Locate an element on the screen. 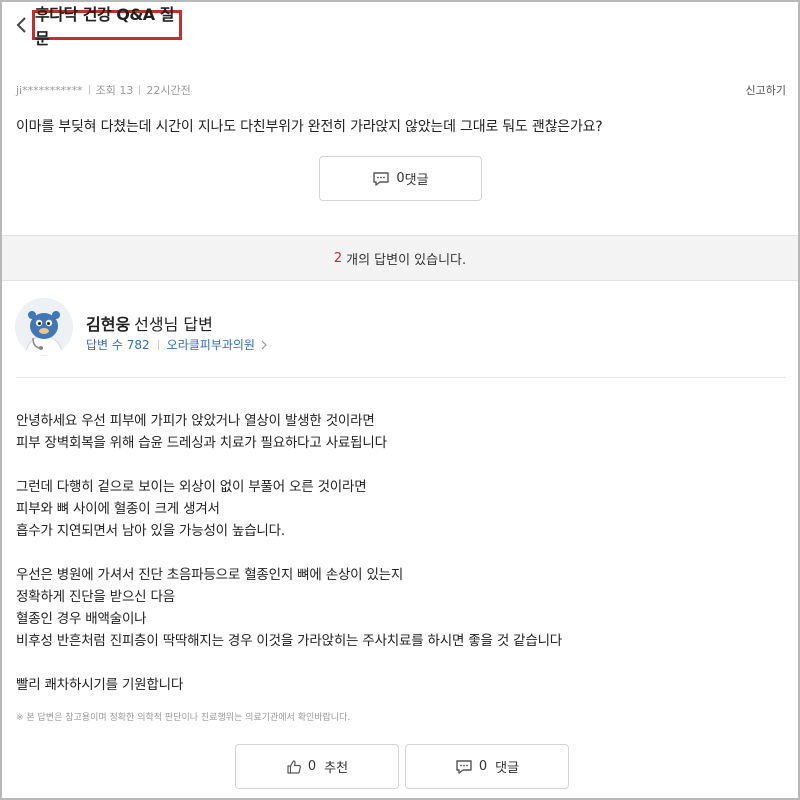 This screenshot has width=800, height=800. doctor-avatar is located at coordinates (44, 327).